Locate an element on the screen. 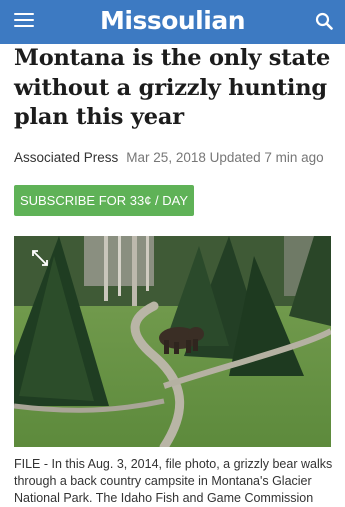 The height and width of the screenshot is (507, 345). article-date: Mar 25, 2018 Updated 7 min ago is located at coordinates (225, 157).